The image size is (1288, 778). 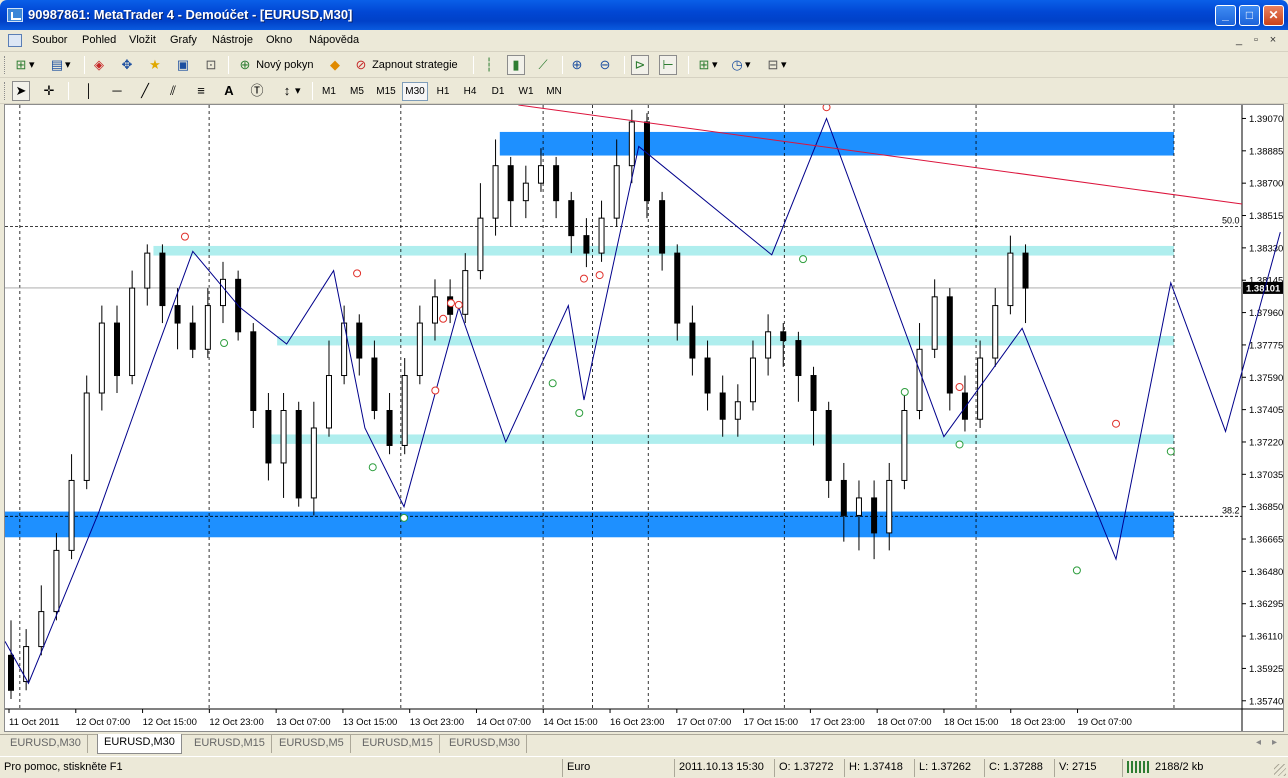 What do you see at coordinates (99, 65) in the screenshot?
I see `market-watch-icon: ◈` at bounding box center [99, 65].